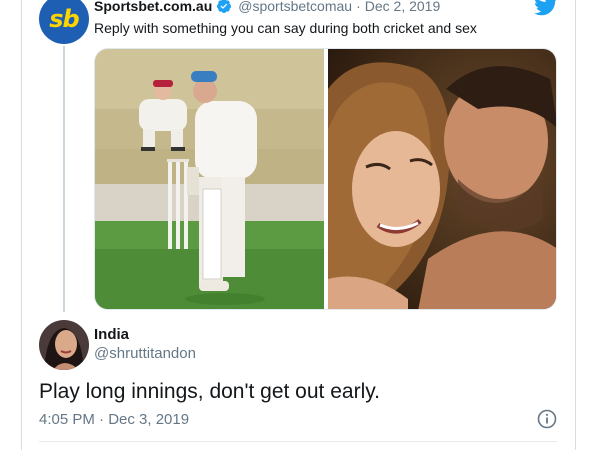  I want to click on tweet-footer-divider, so click(298, 441).